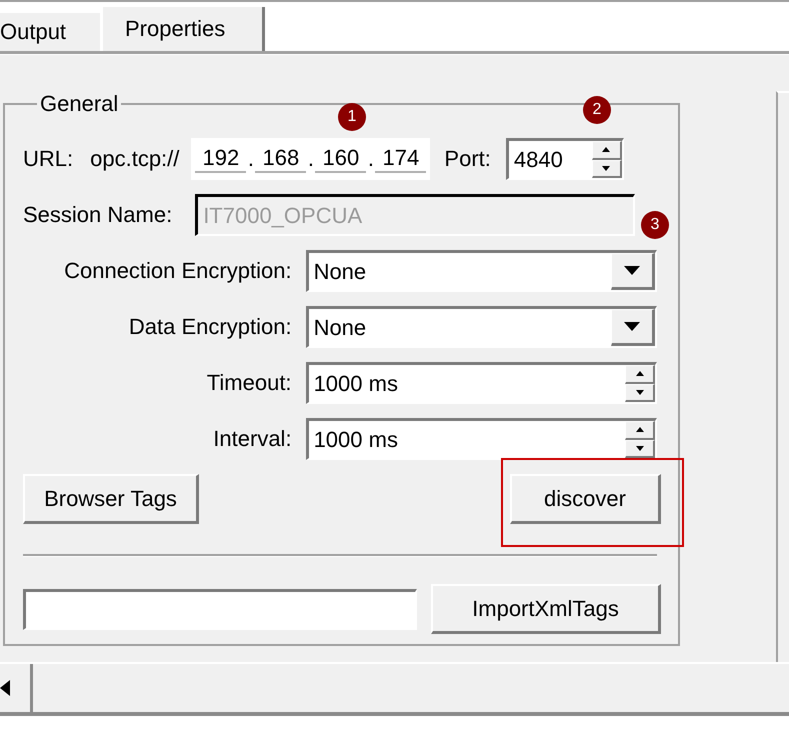 The image size is (789, 745). What do you see at coordinates (210, 327) in the screenshot?
I see `field-label: Data Encryption:` at bounding box center [210, 327].